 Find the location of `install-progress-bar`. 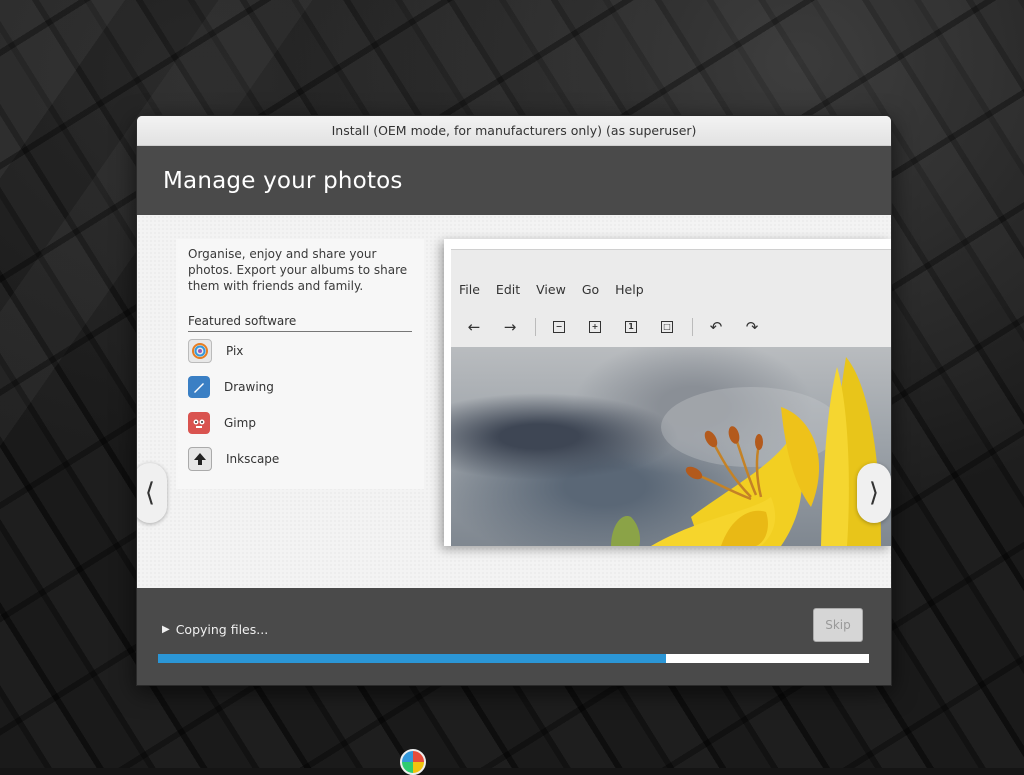

install-progress-bar is located at coordinates (513, 658).